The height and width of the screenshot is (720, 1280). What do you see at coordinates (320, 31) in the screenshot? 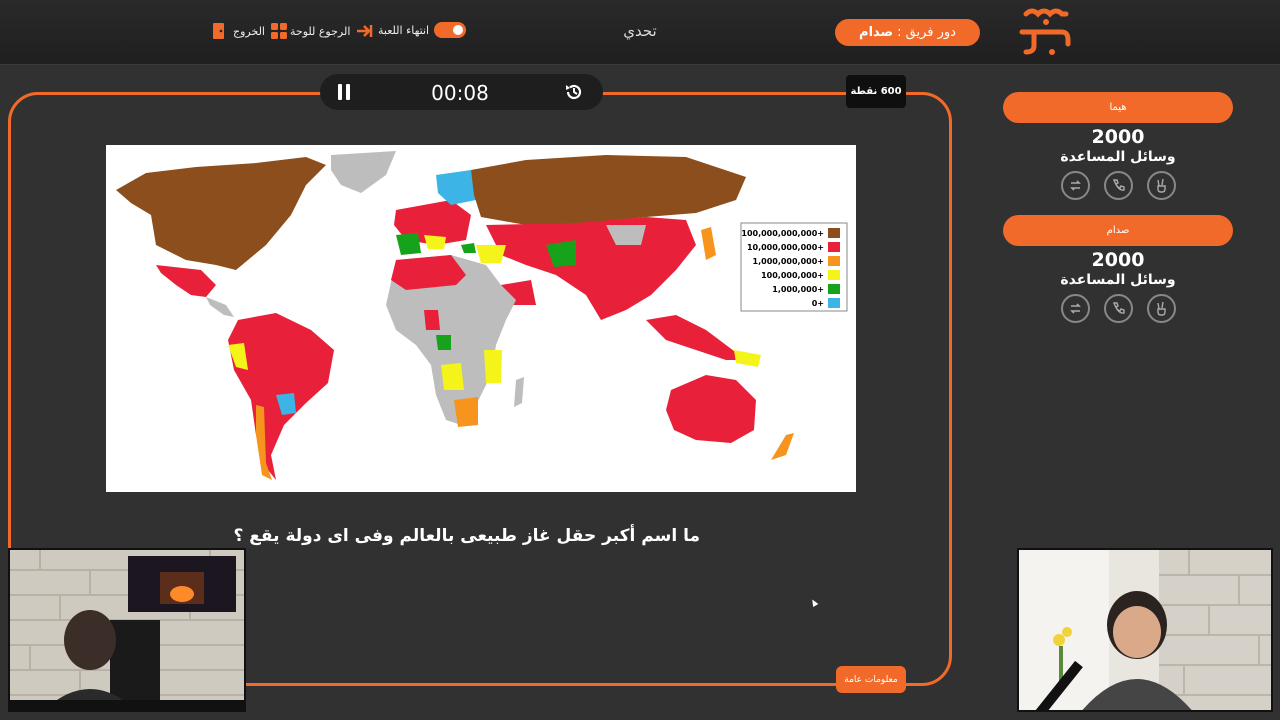
I see `back-to-board-label: الرجوع للوحة` at bounding box center [320, 31].